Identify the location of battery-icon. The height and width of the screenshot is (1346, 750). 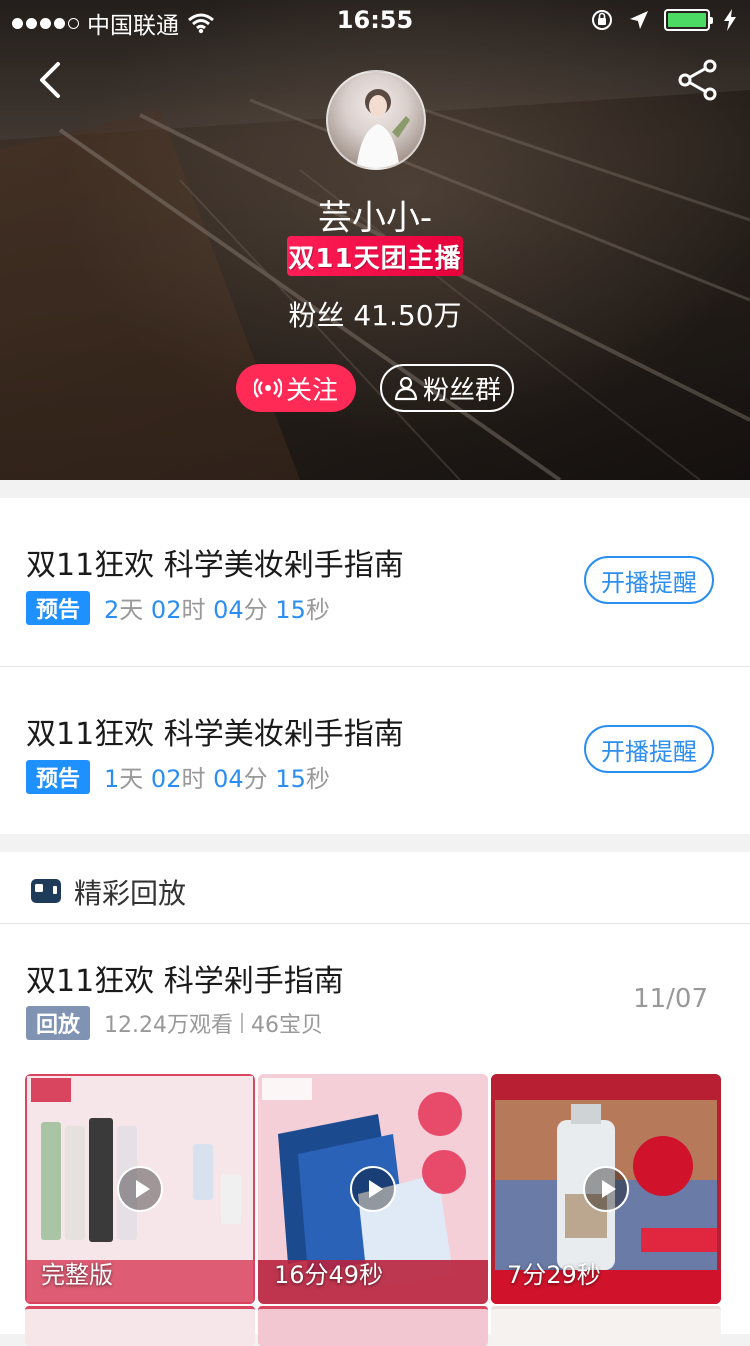
(688, 20).